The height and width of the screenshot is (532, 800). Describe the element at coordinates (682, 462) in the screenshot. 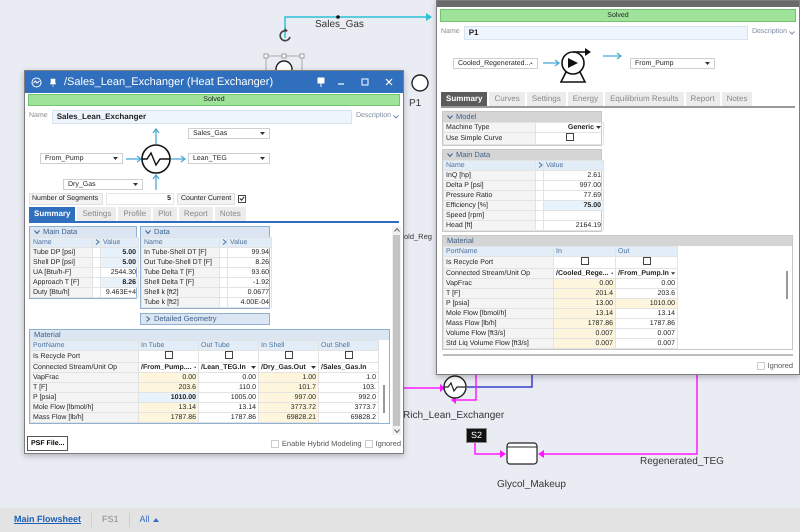

I see `stream-label: Regenerated_TEG` at that location.